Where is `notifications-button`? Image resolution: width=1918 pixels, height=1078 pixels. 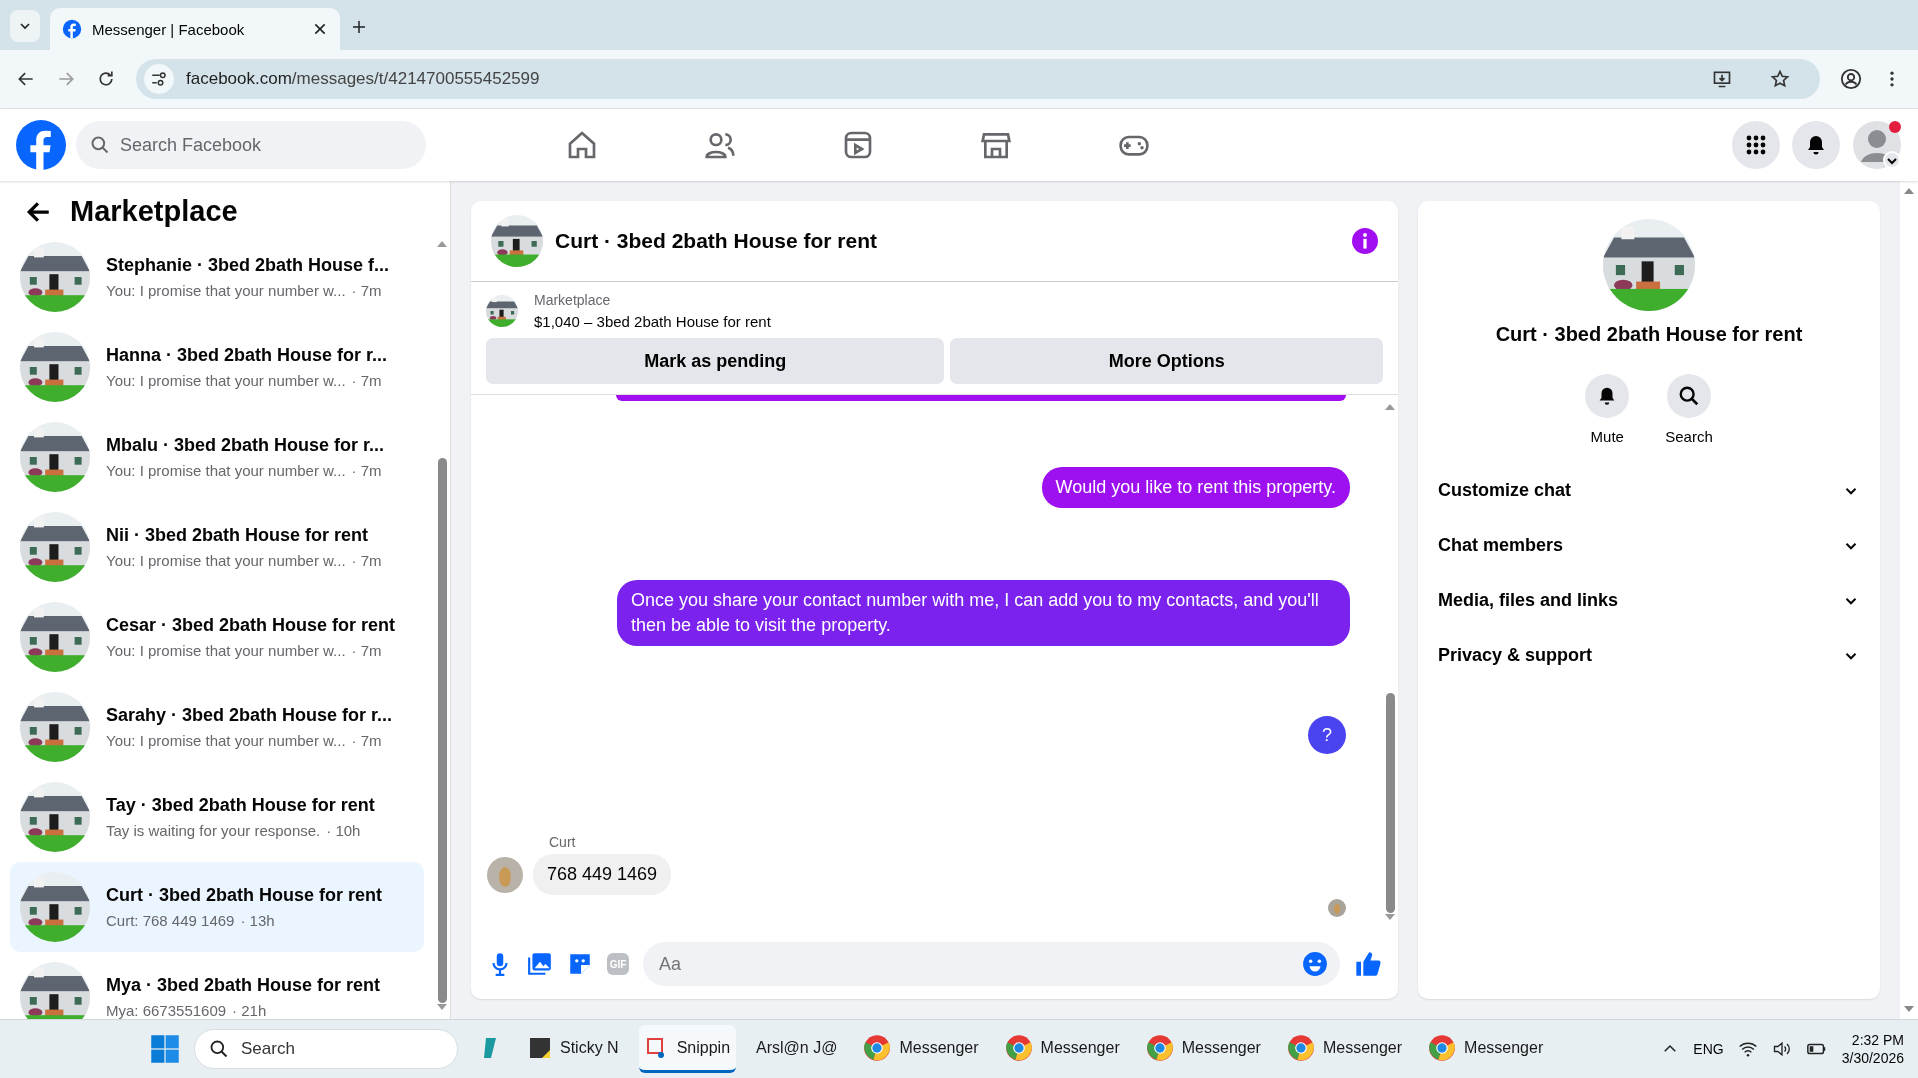 notifications-button is located at coordinates (1816, 145).